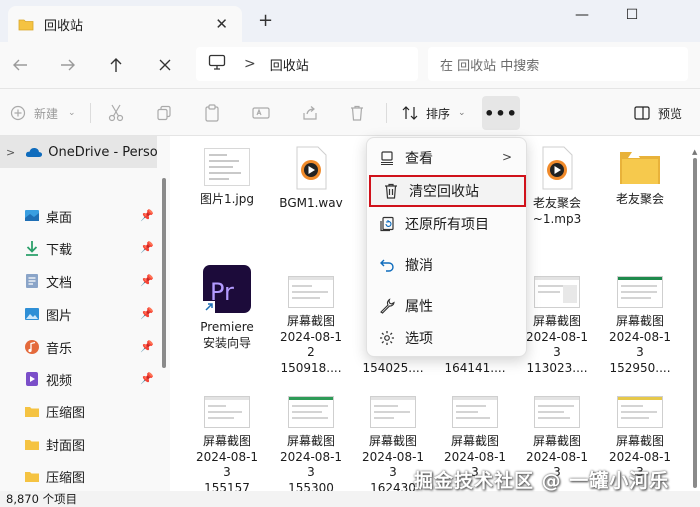 Image resolution: width=700 pixels, height=507 pixels. What do you see at coordinates (125, 24) in the screenshot?
I see `tab-recycle-bin: 回收站 ✕` at bounding box center [125, 24].